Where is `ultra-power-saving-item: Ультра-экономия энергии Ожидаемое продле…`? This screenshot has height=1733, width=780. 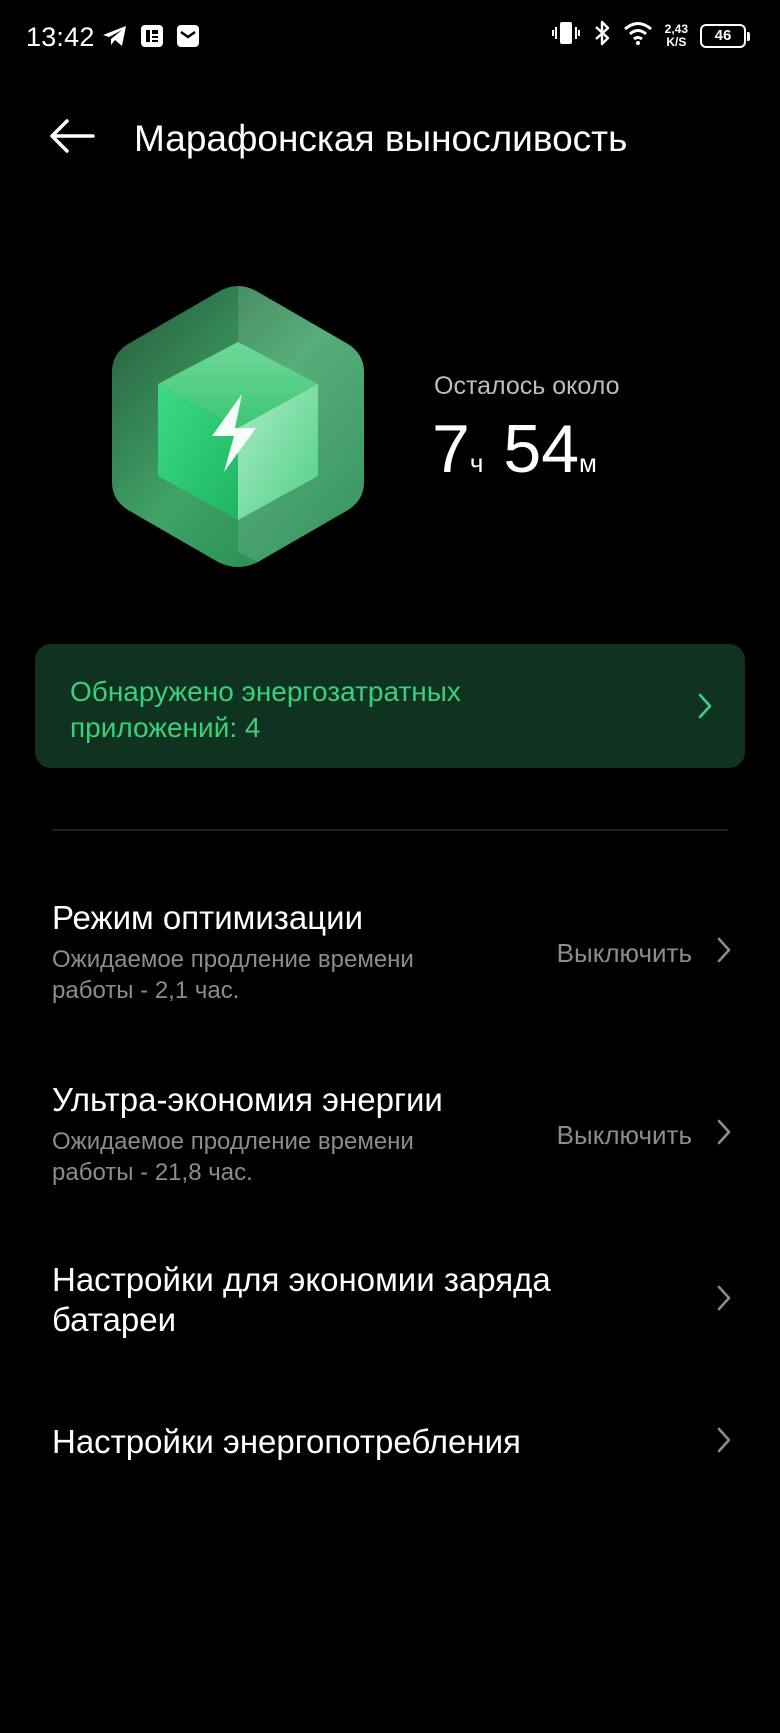 ultra-power-saving-item: Ультра-экономия энергии Ожидаемое продле… is located at coordinates (390, 1137).